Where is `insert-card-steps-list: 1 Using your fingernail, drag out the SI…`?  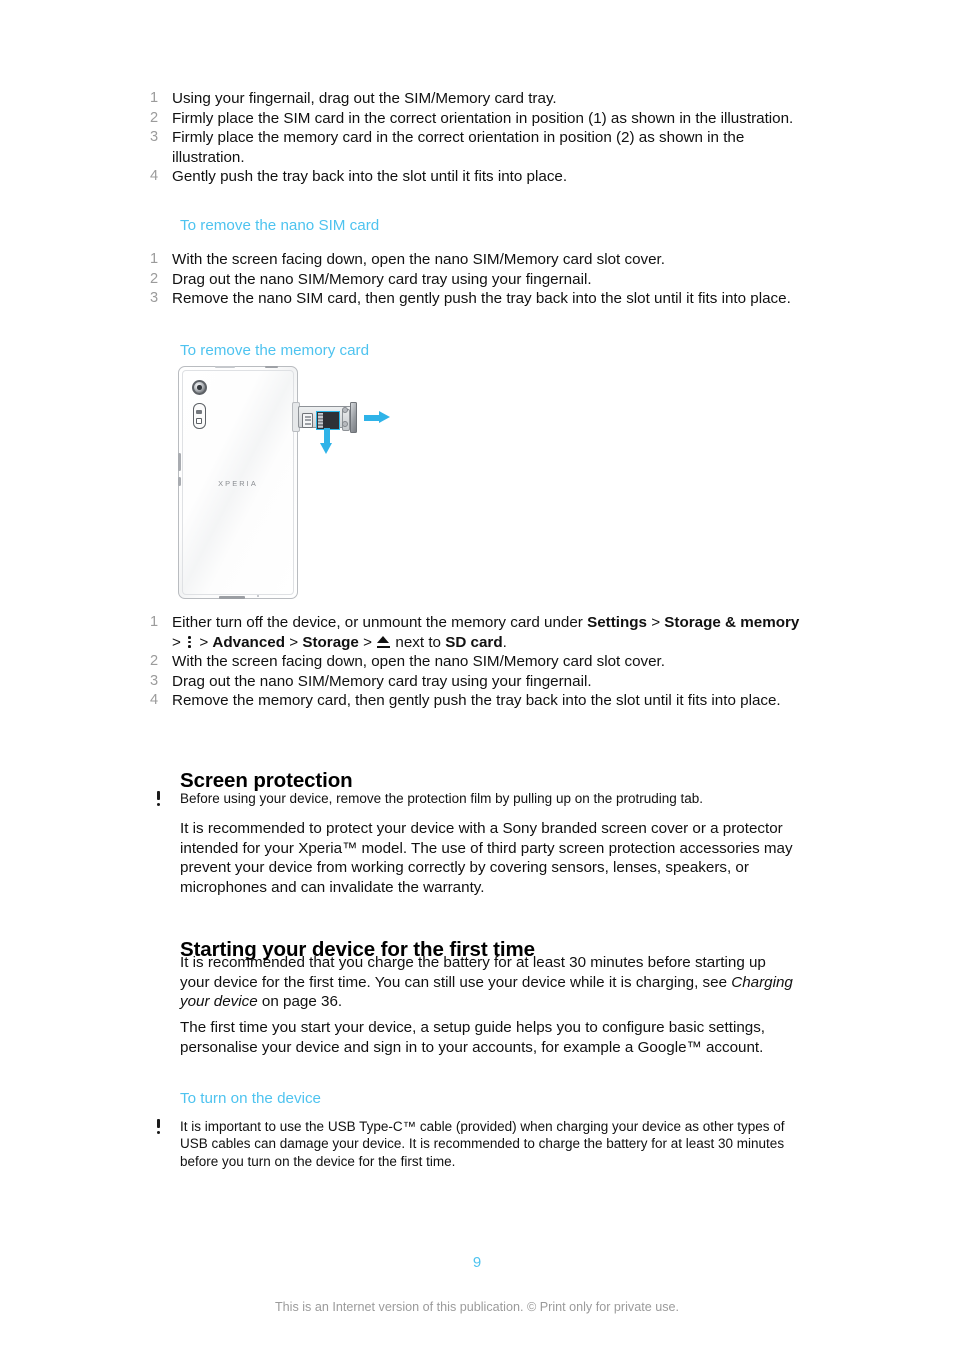
insert-card-steps-list: 1 Using your fingernail, drag out the SI… is located at coordinates (480, 138).